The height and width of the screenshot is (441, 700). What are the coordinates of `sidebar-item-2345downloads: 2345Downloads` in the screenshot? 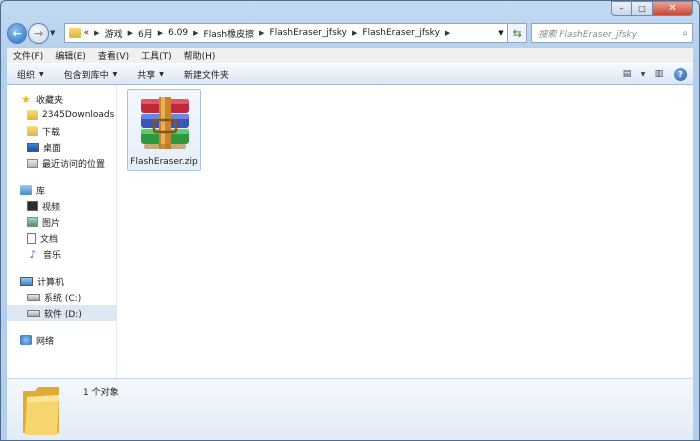 It's located at (61, 115).